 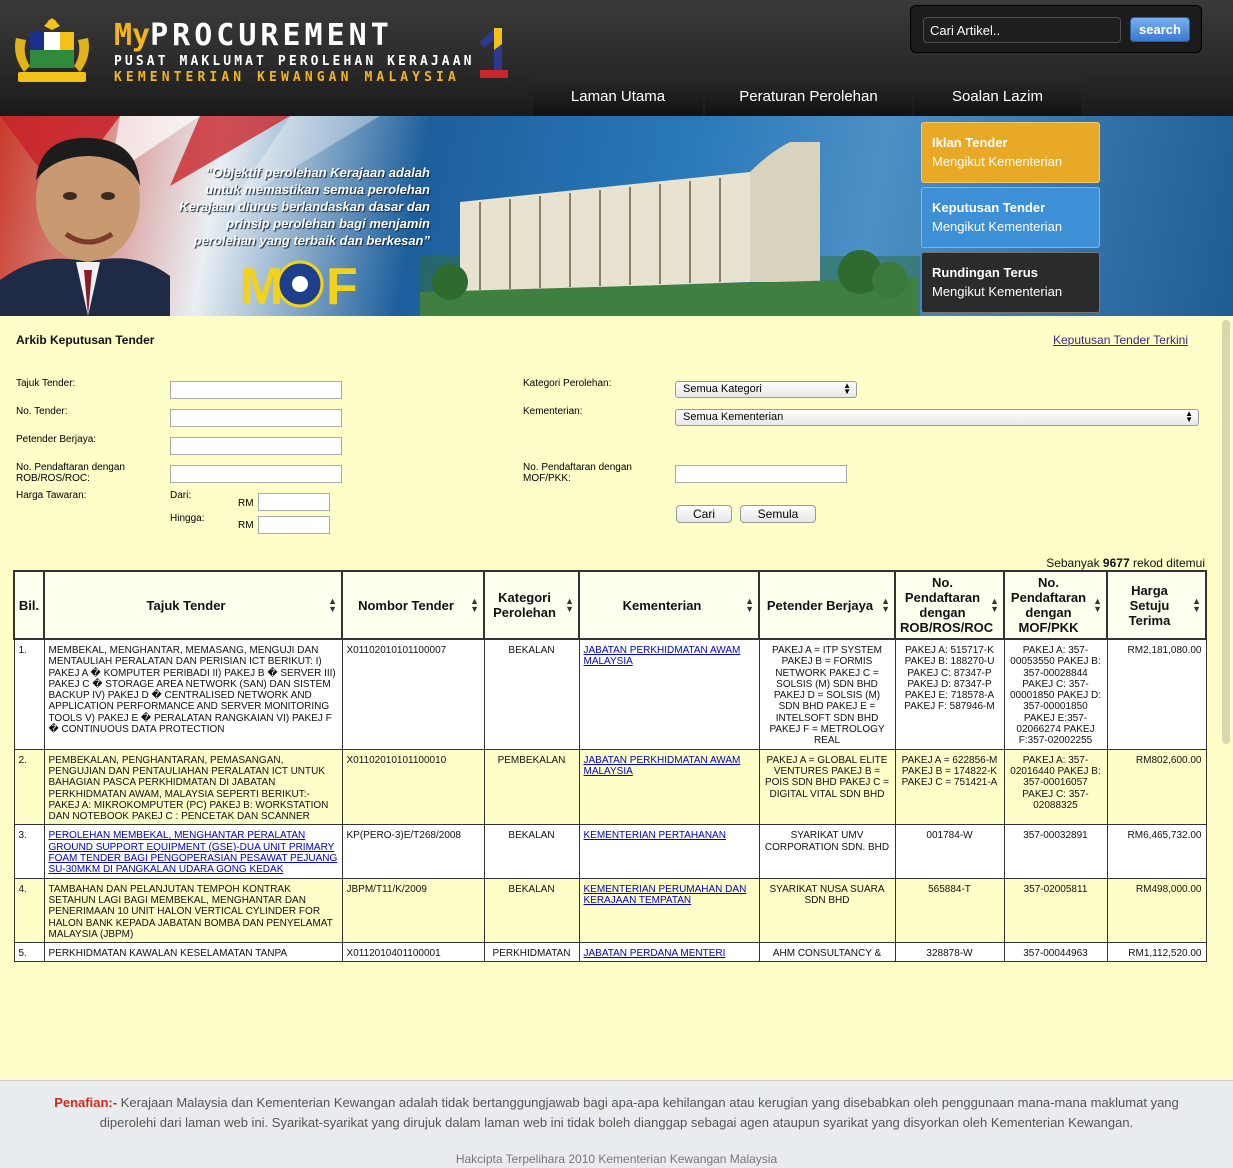 What do you see at coordinates (531, 952) in the screenshot?
I see `cell-kategori: PERKHIDMATAN` at bounding box center [531, 952].